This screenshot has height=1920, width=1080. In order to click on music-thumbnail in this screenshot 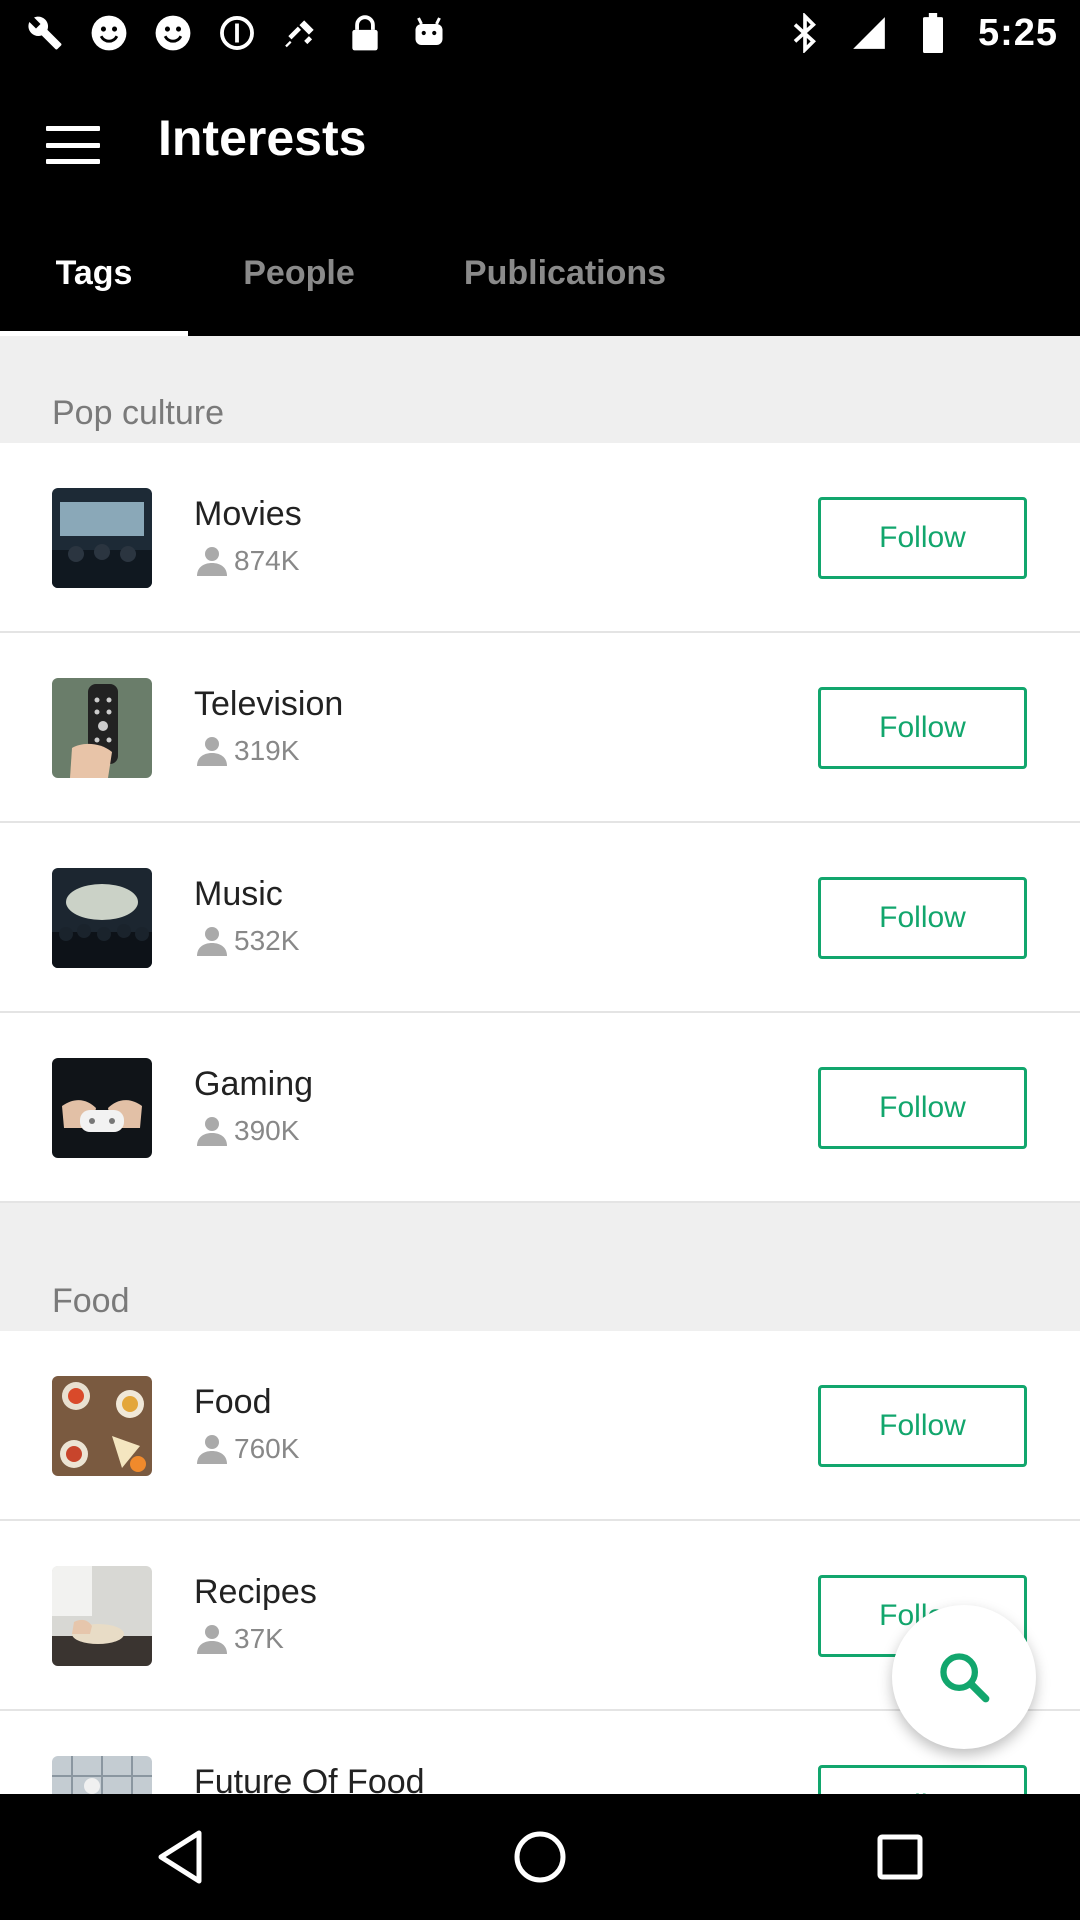, I will do `click(102, 918)`.